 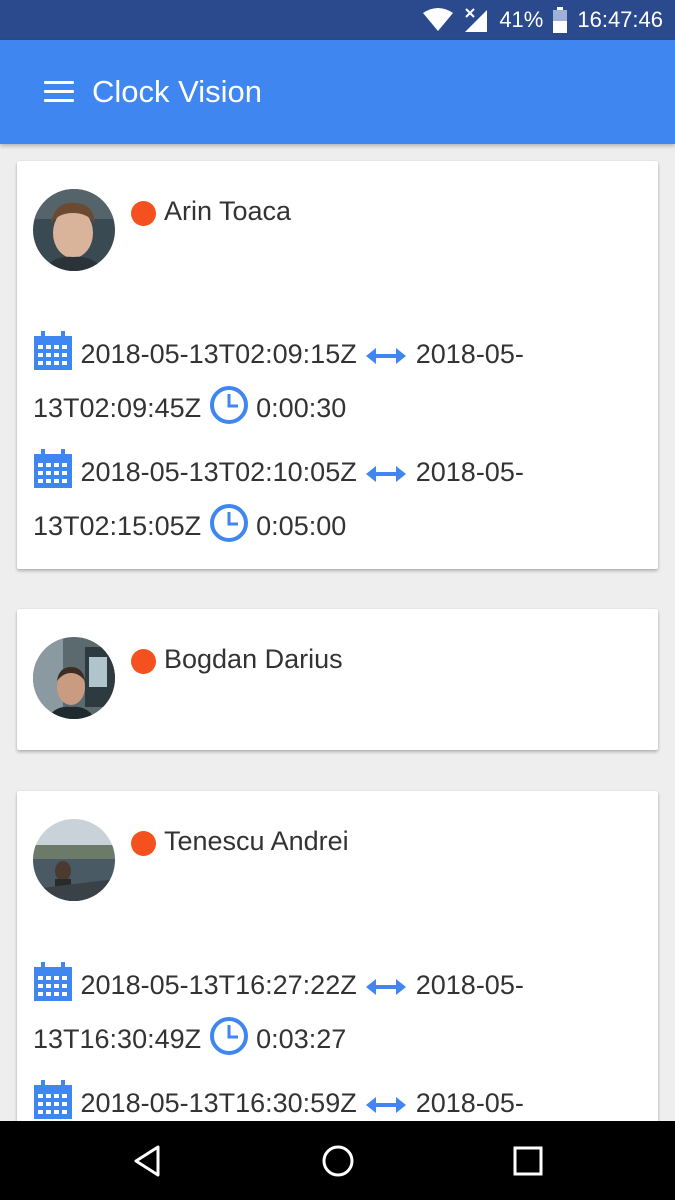 What do you see at coordinates (117, 1039) in the screenshot?
I see `entry-end-part2: 13T16:30:49Z` at bounding box center [117, 1039].